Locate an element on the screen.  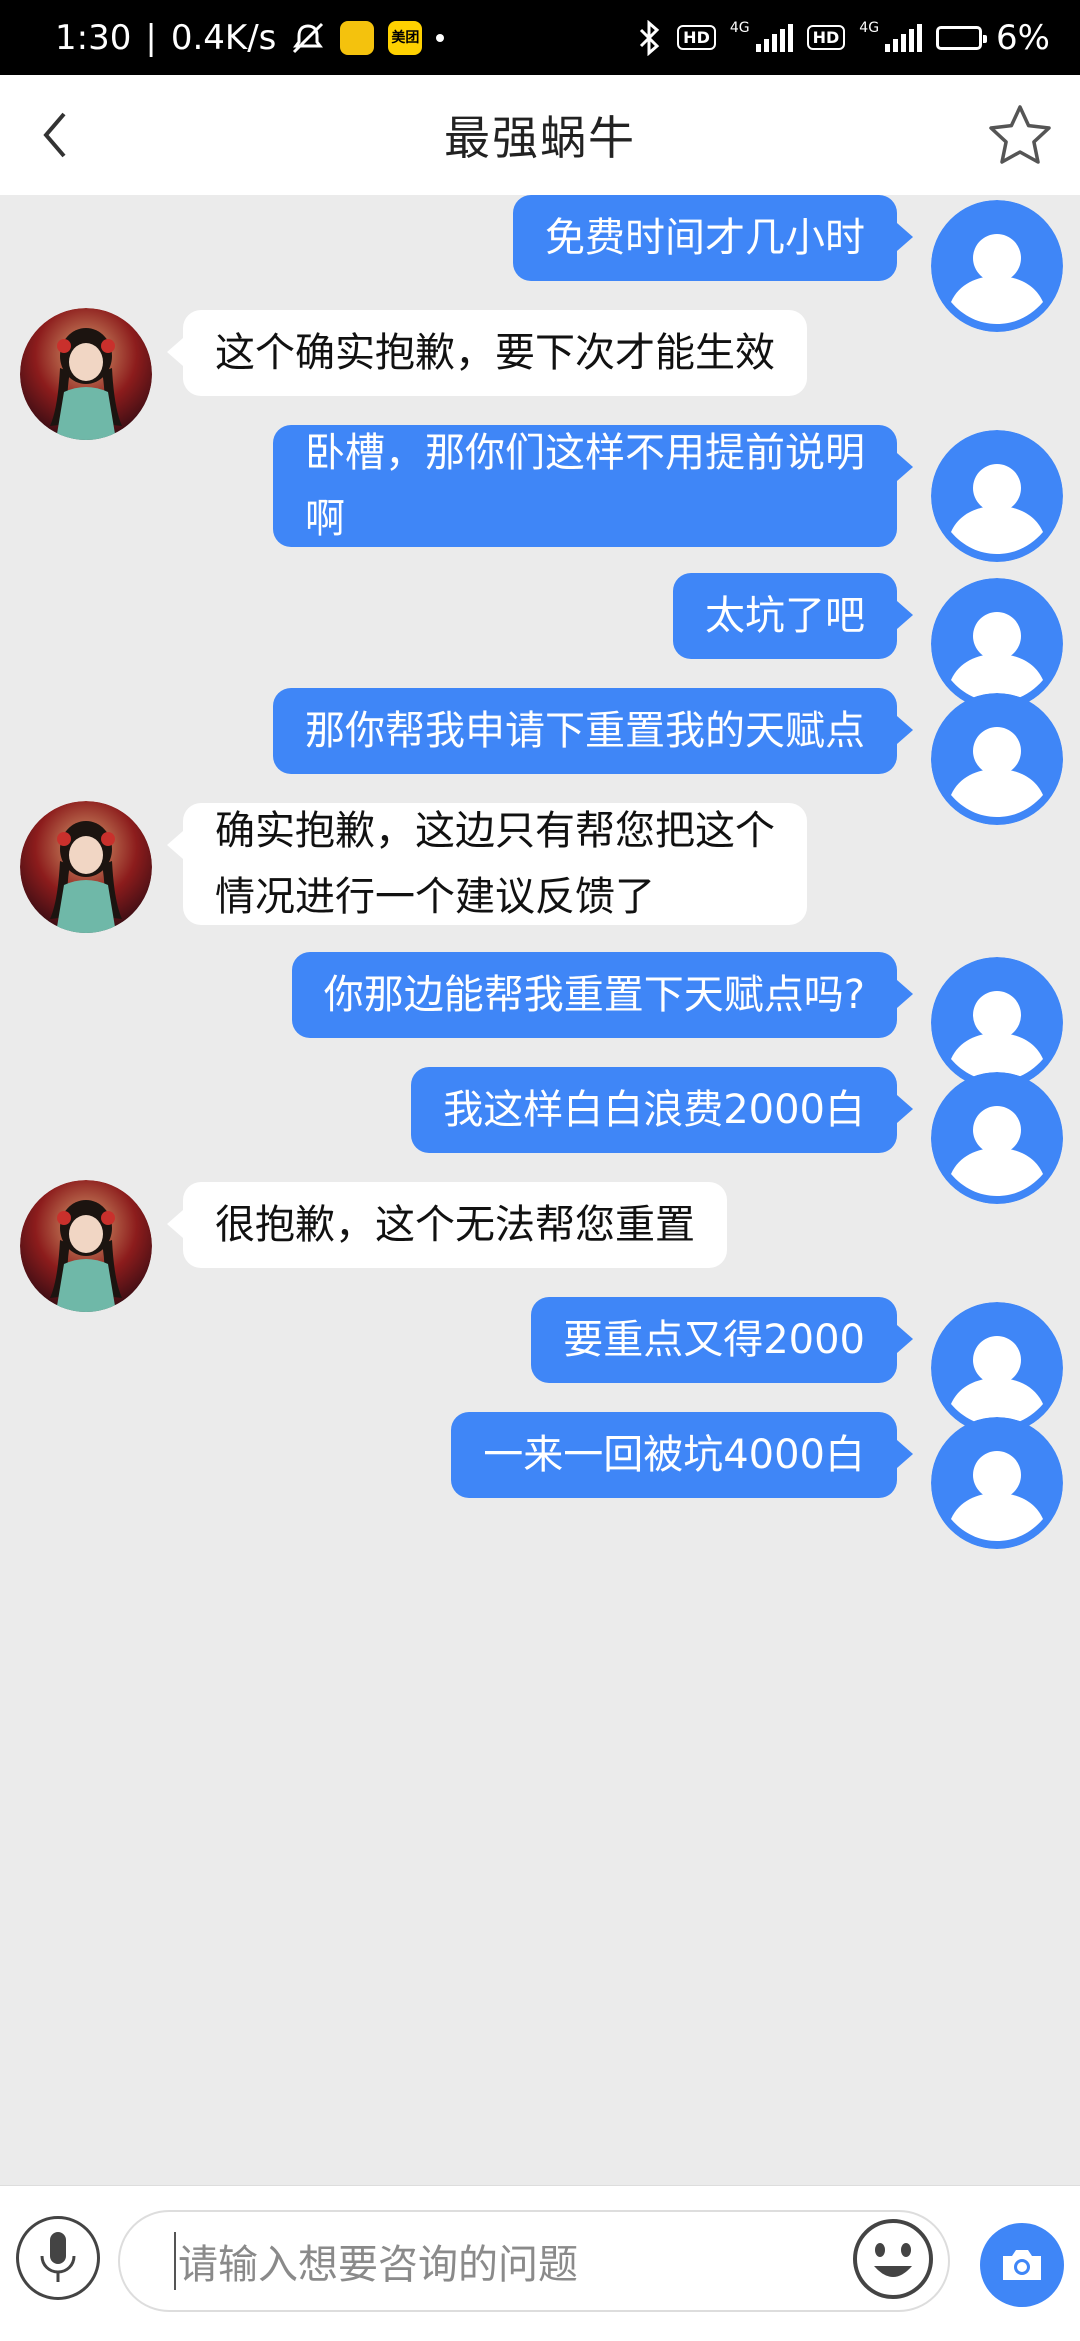
emoji-button is located at coordinates (893, 2259).